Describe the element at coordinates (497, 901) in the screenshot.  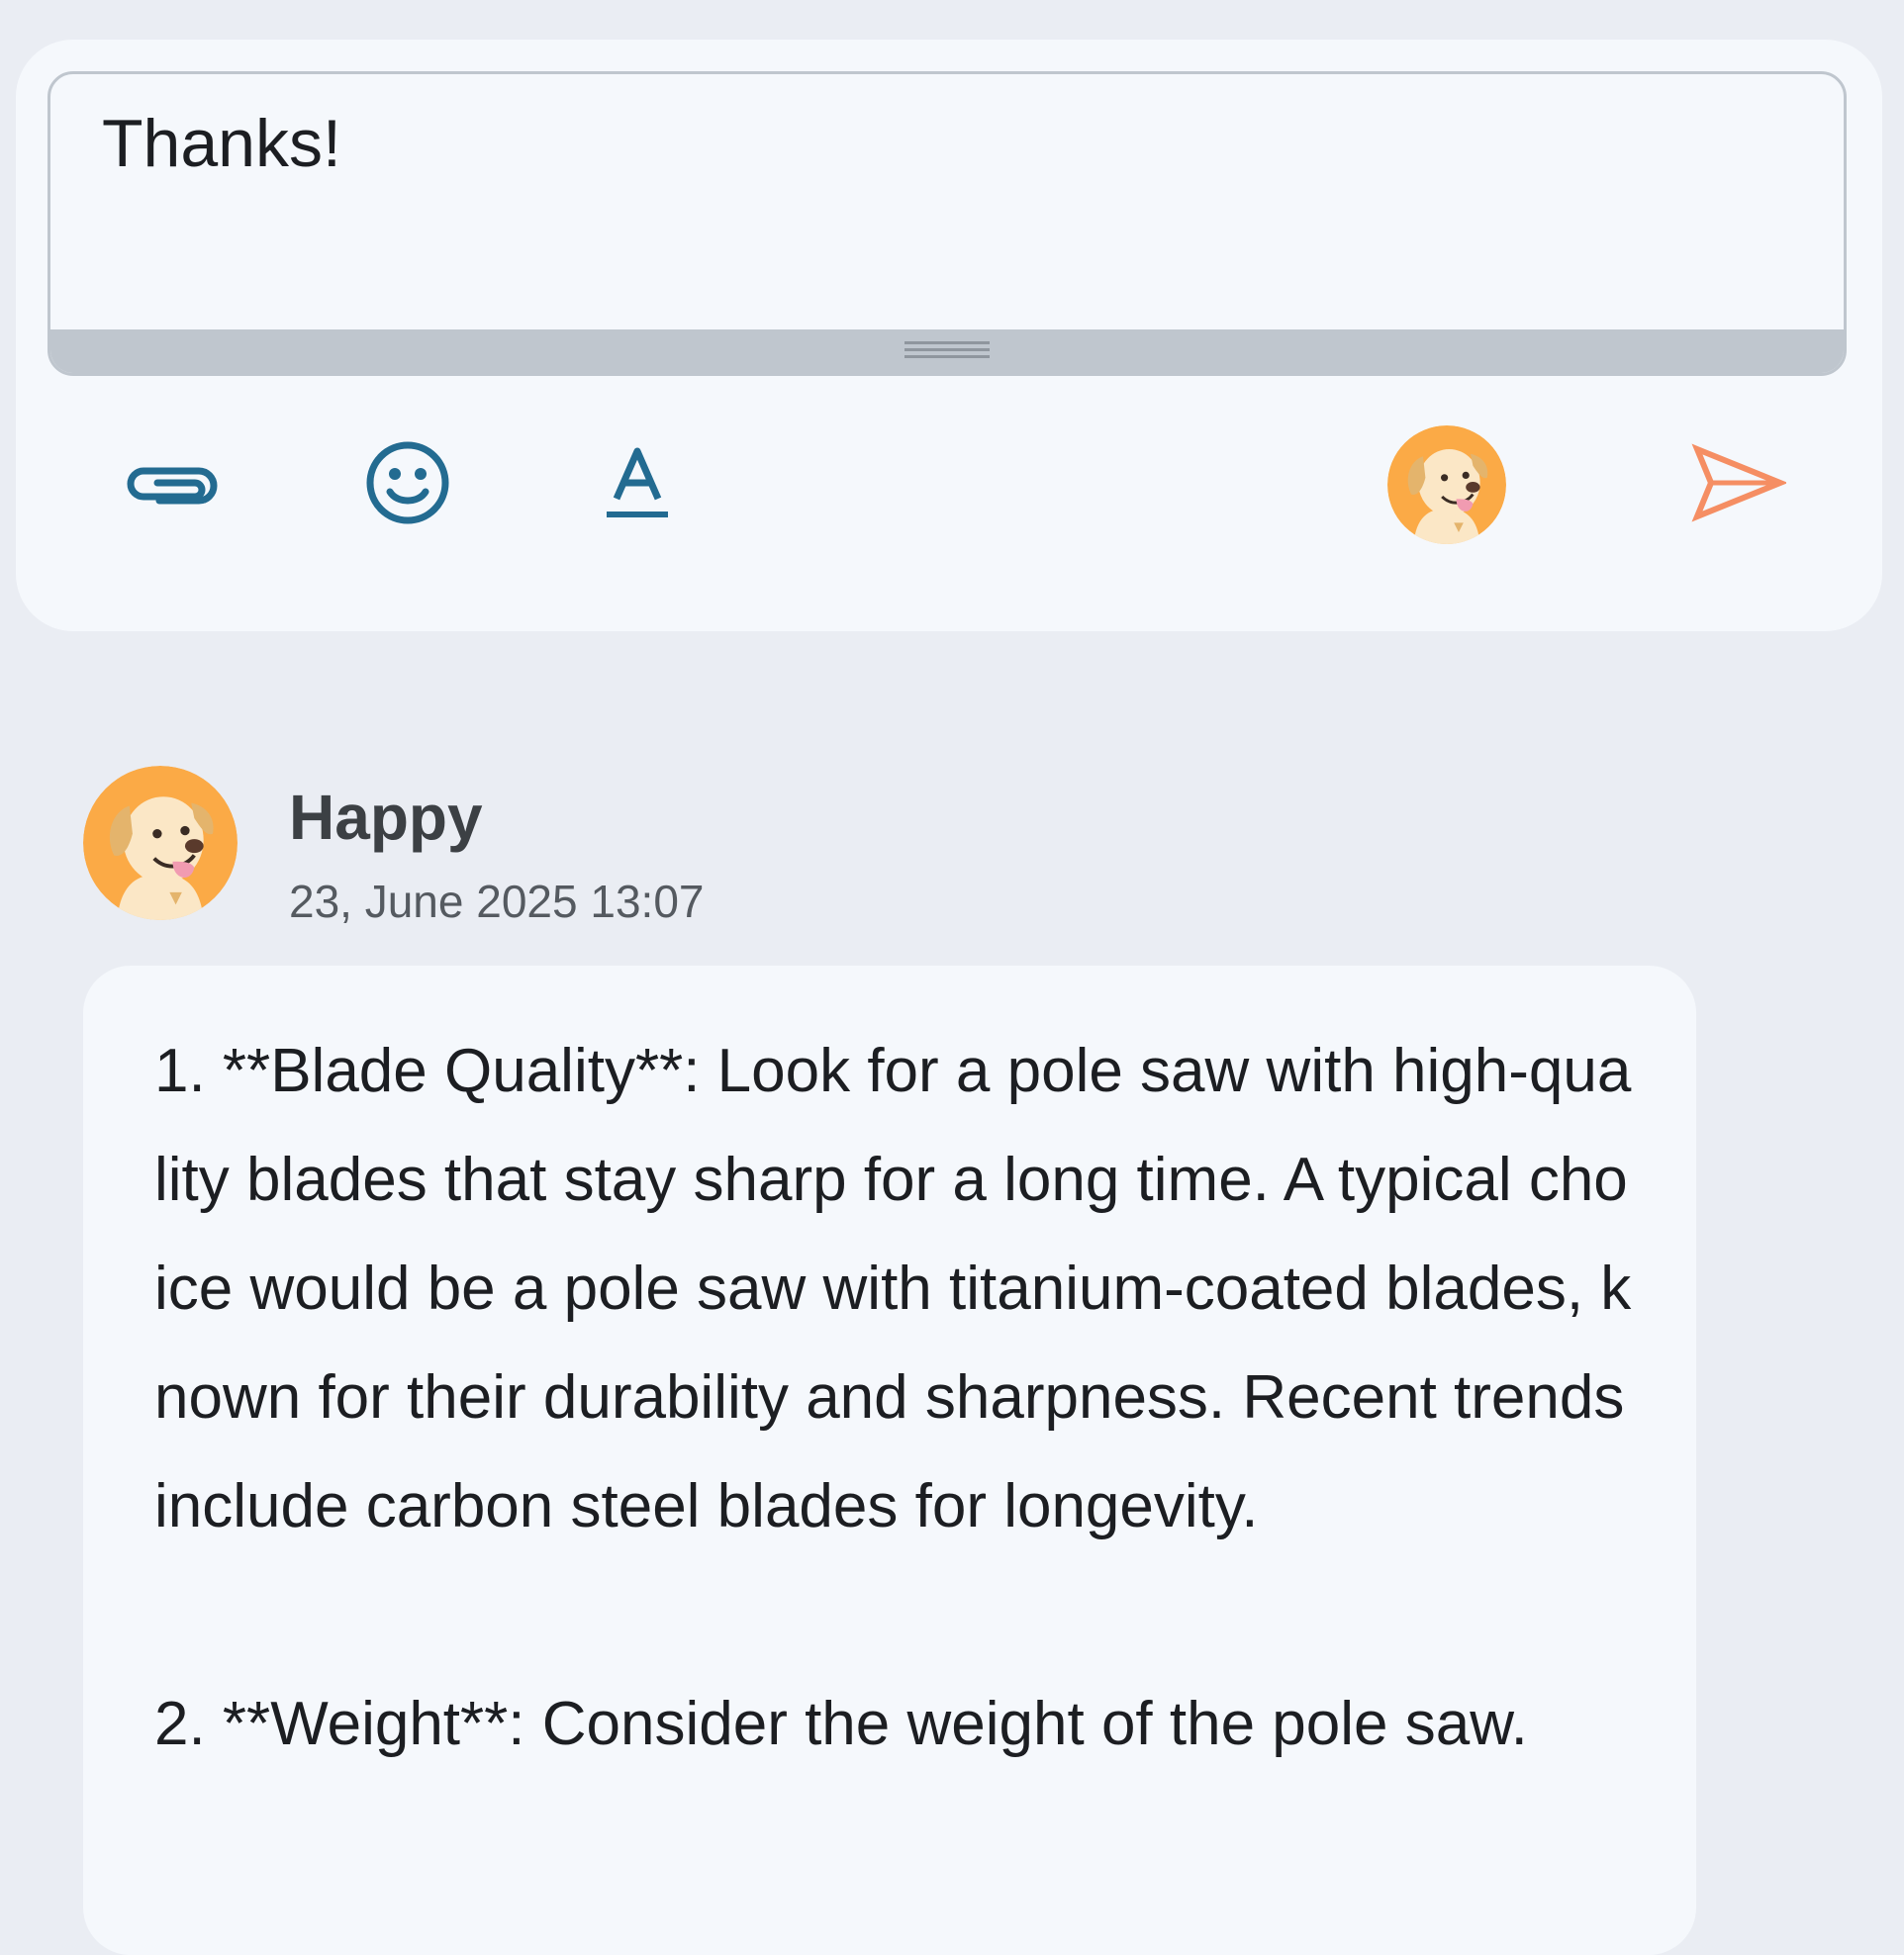
I see `message-timestamp: 23, June 2025 13:07` at that location.